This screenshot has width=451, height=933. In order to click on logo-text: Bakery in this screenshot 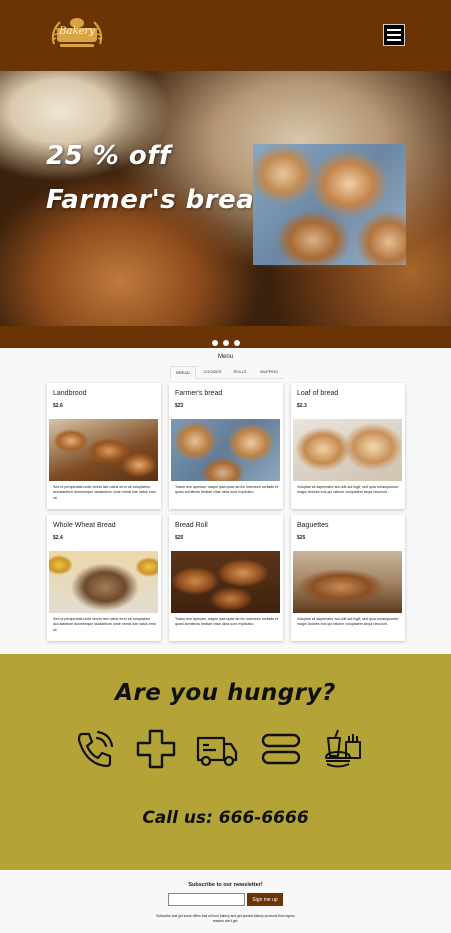, I will do `click(77, 31)`.